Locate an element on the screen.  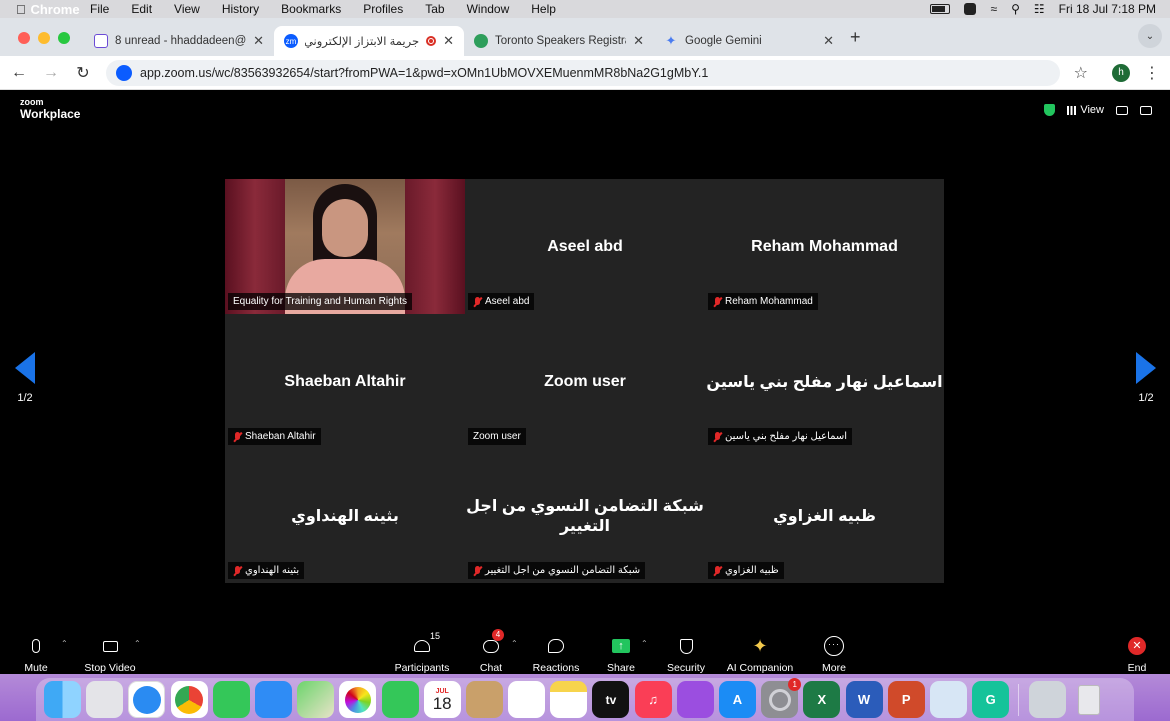
facetime-icon is located at coordinates (400, 699).